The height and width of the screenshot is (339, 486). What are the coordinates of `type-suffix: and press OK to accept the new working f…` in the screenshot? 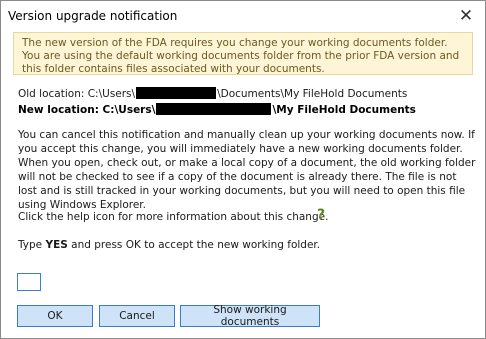 It's located at (194, 245).